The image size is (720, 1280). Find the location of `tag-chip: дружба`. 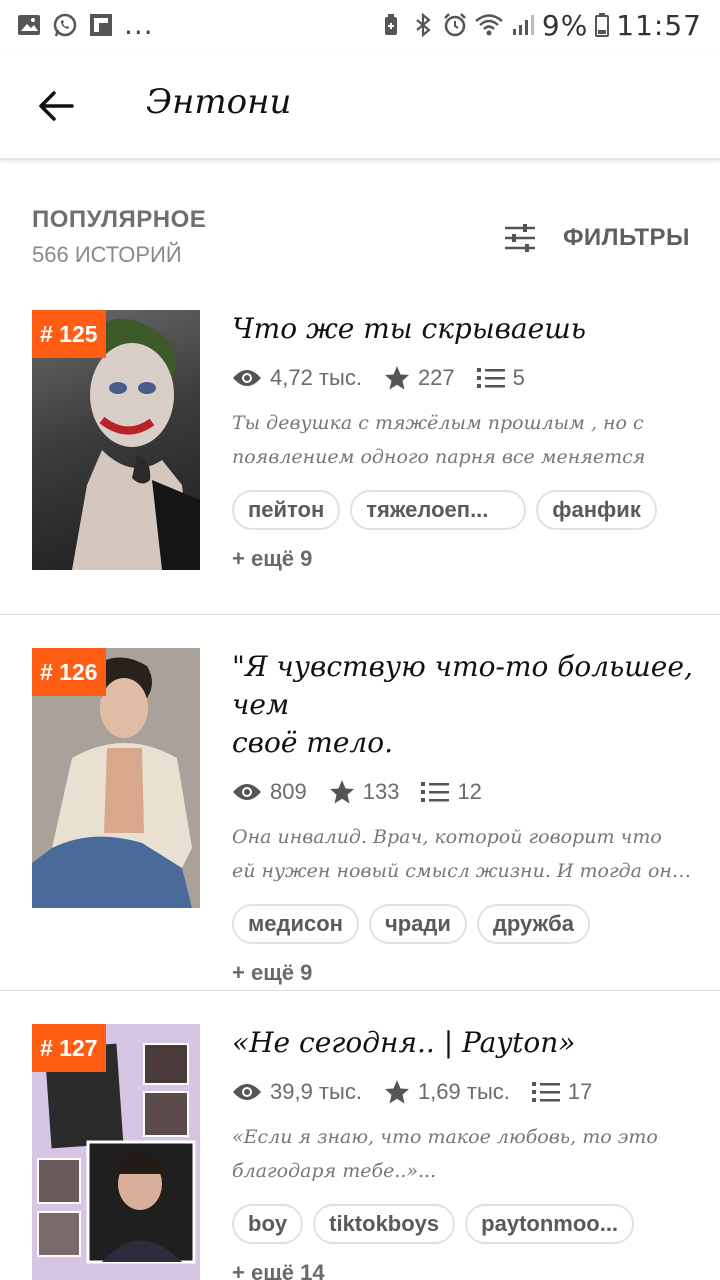

tag-chip: дружба is located at coordinates (533, 924).